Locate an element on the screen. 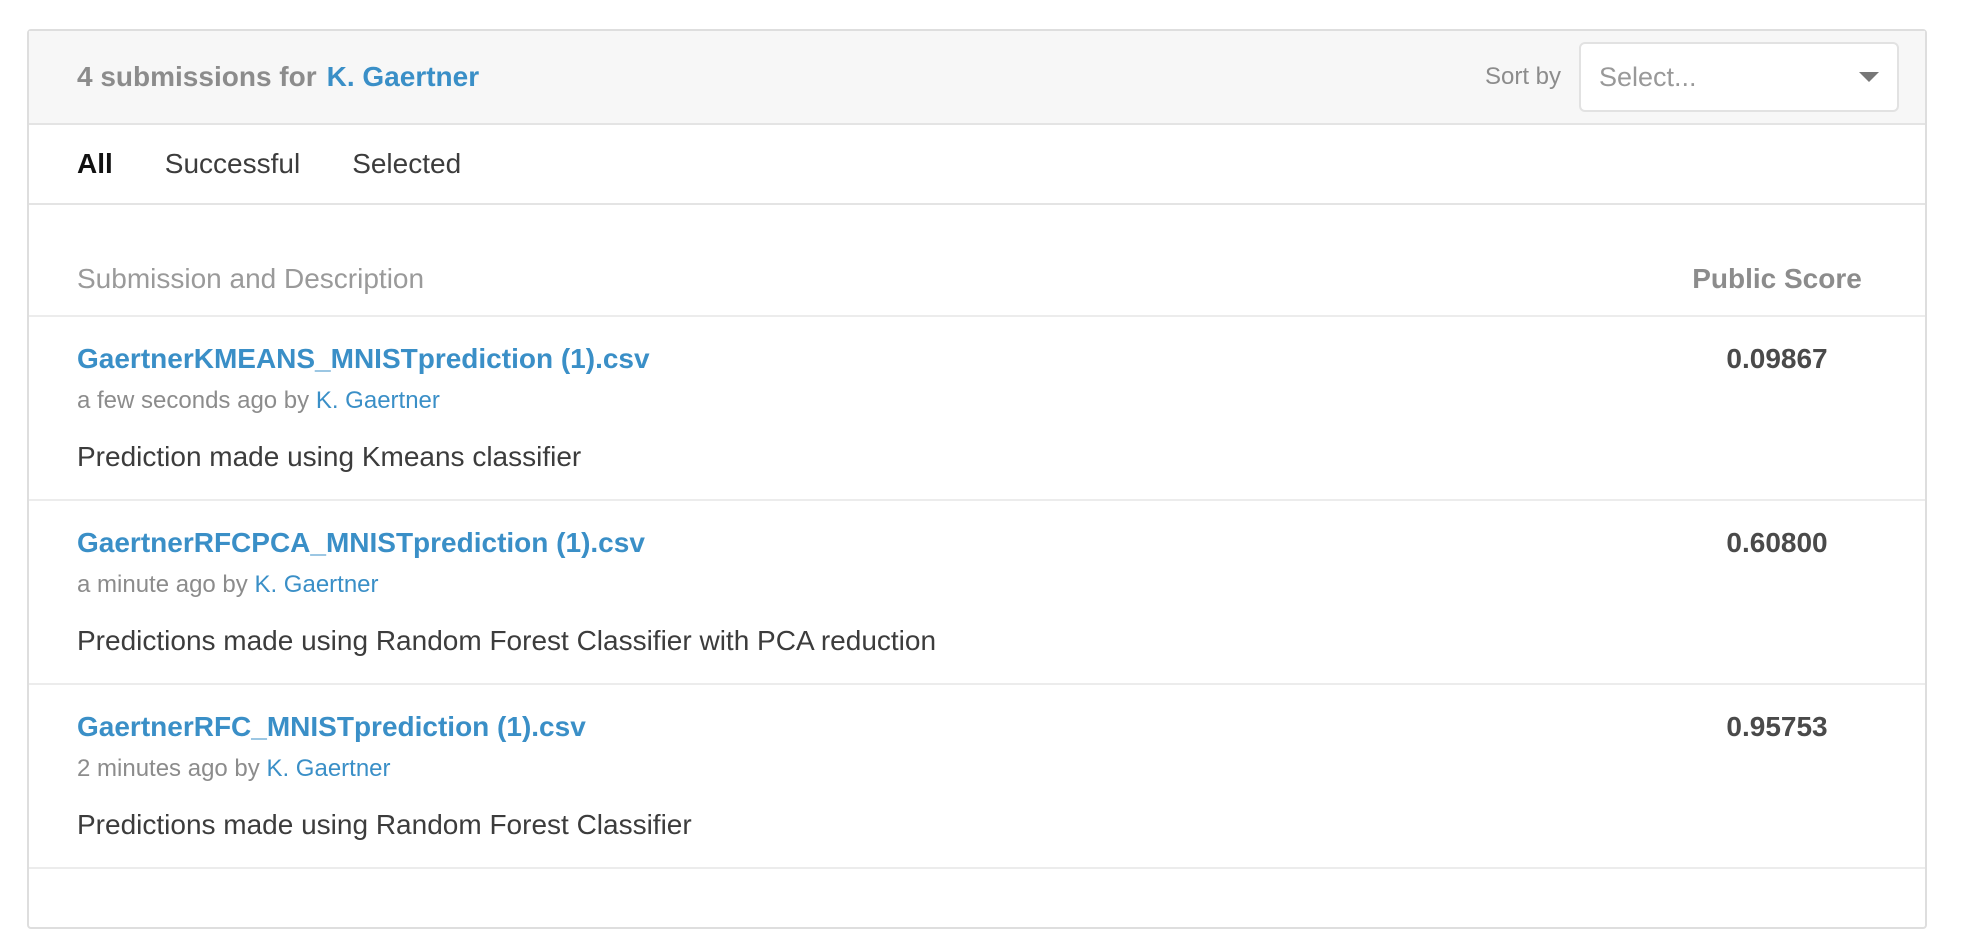 Image resolution: width=1970 pixels, height=929 pixels. submission-file-link: GaertnerKMEANS_MNISTprediction (1).csv is located at coordinates (363, 359).